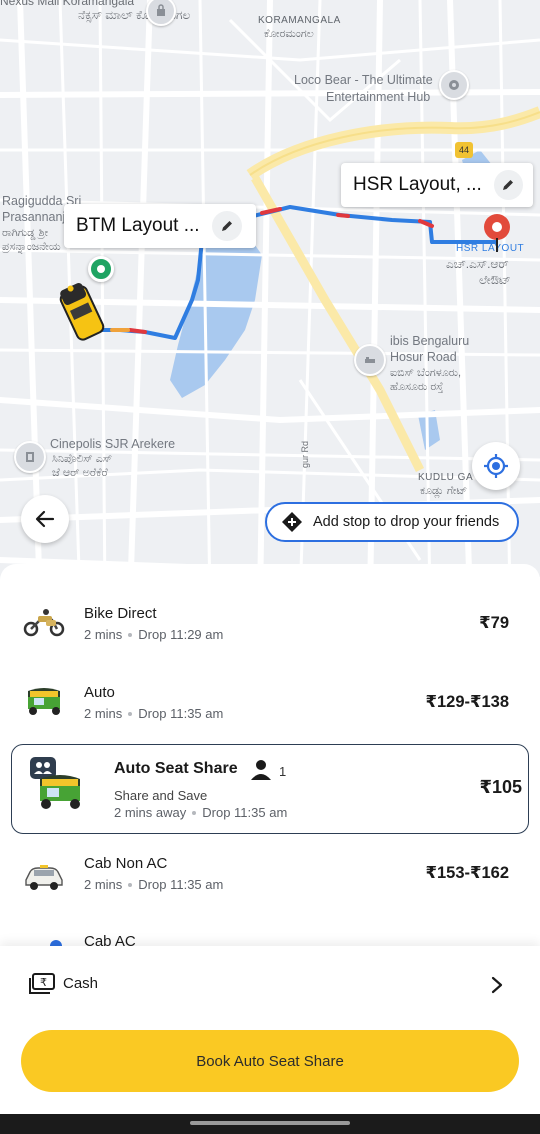 The image size is (540, 1134). Describe the element at coordinates (299, 20) in the screenshot. I see `map-label-koramangala: KORAMANGALA` at that location.